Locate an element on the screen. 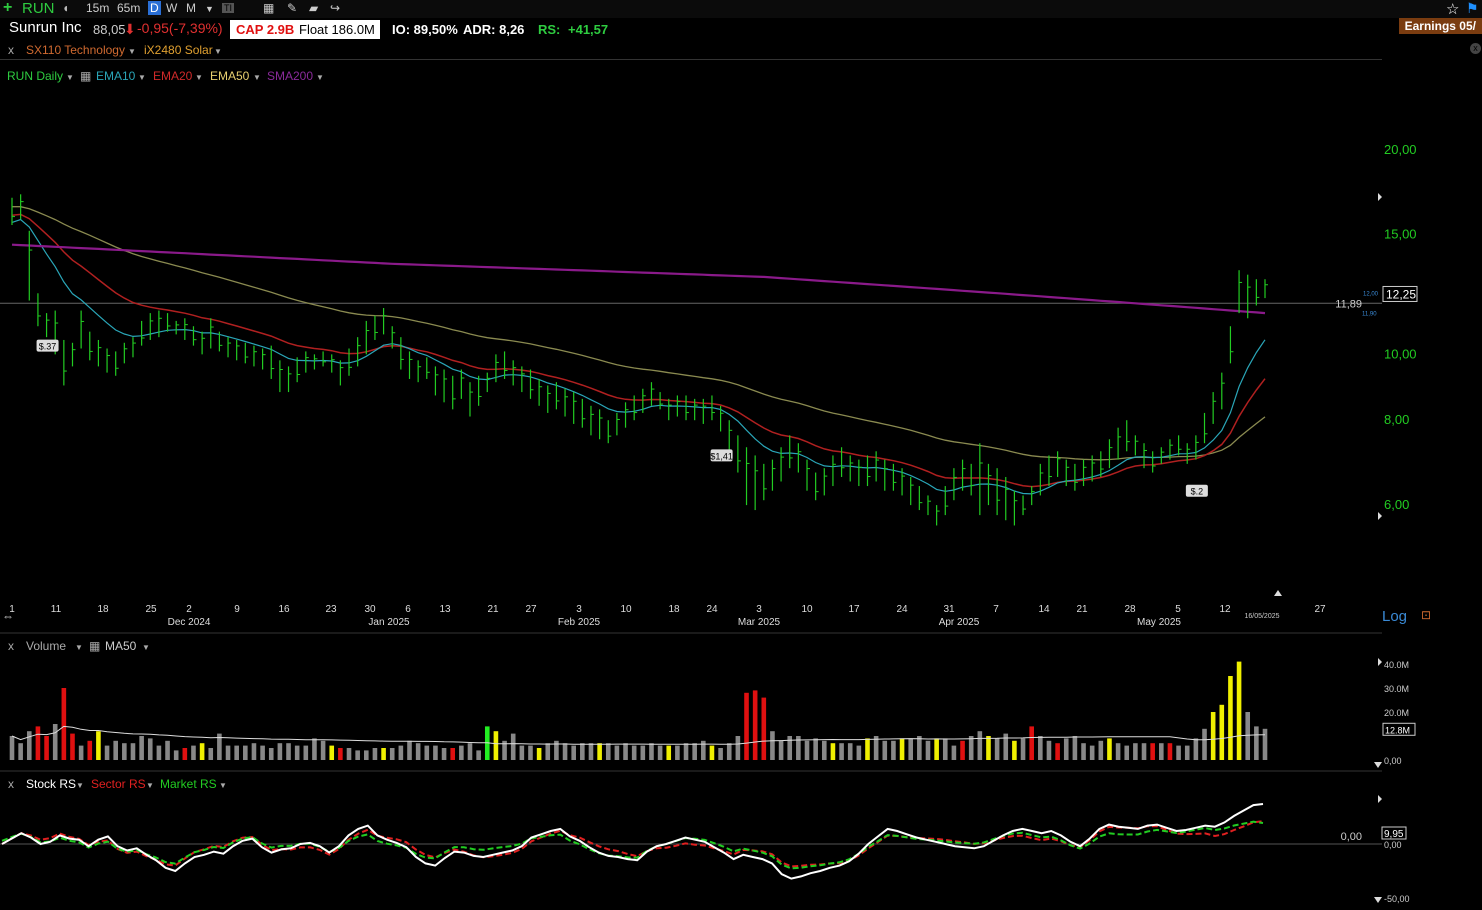 Image resolution: width=1482 pixels, height=910 pixels. rs-close-button: x is located at coordinates (11, 784).